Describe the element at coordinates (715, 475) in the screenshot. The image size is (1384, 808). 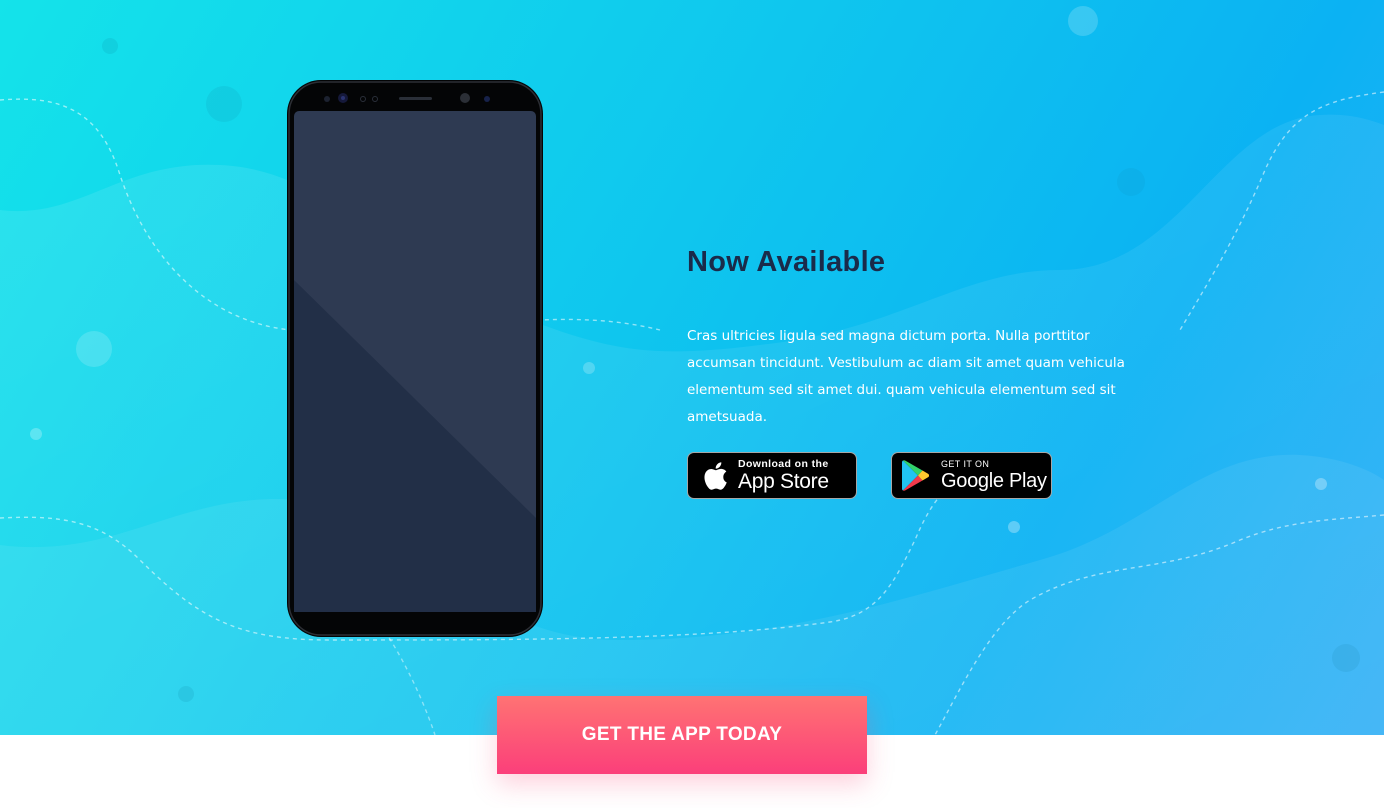
I see `apple-icon` at that location.